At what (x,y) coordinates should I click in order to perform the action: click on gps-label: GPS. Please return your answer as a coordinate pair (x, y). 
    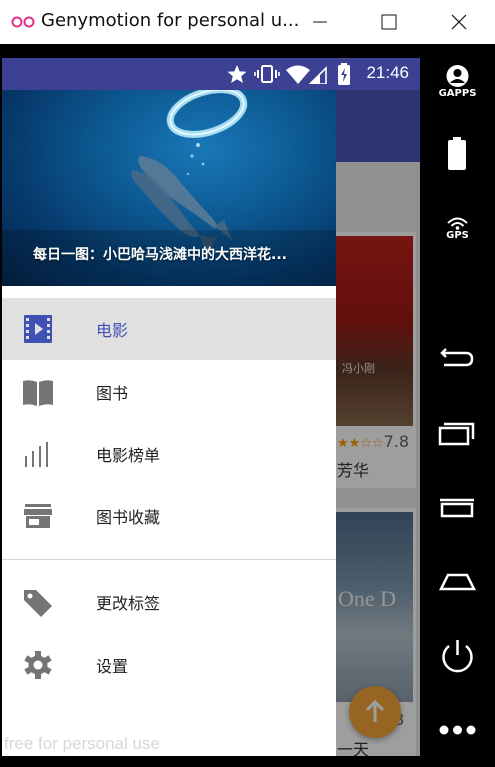
    Looking at the image, I should click on (457, 235).